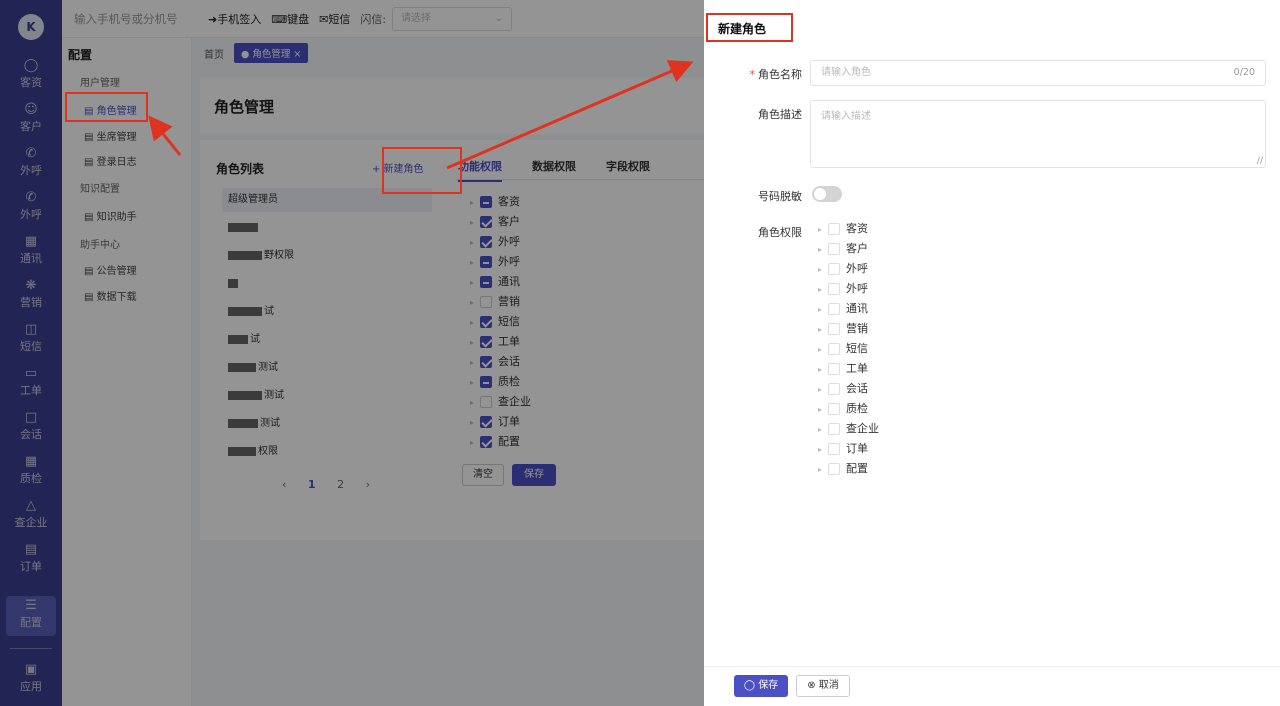 This screenshot has width=1280, height=706. What do you see at coordinates (751, 685) in the screenshot?
I see `check-circle-icon: ◯` at bounding box center [751, 685].